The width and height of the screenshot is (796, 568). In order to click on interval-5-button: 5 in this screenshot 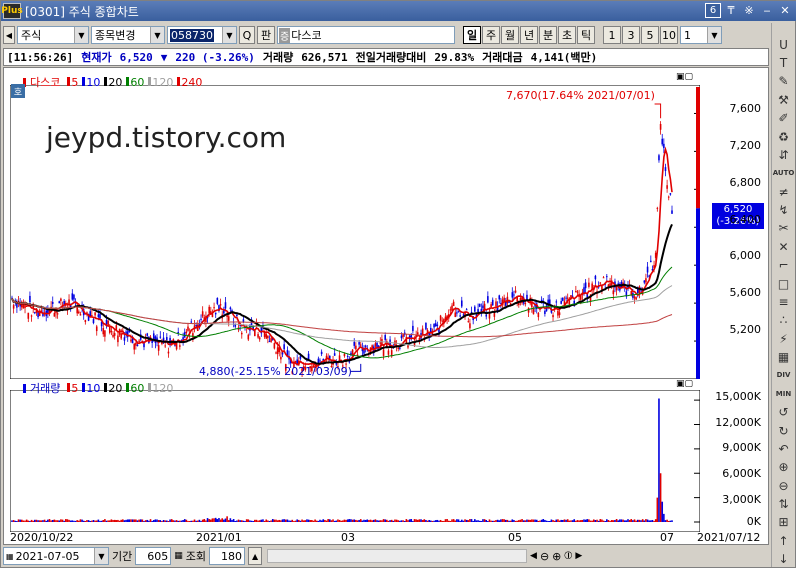, I will do `click(650, 35)`.